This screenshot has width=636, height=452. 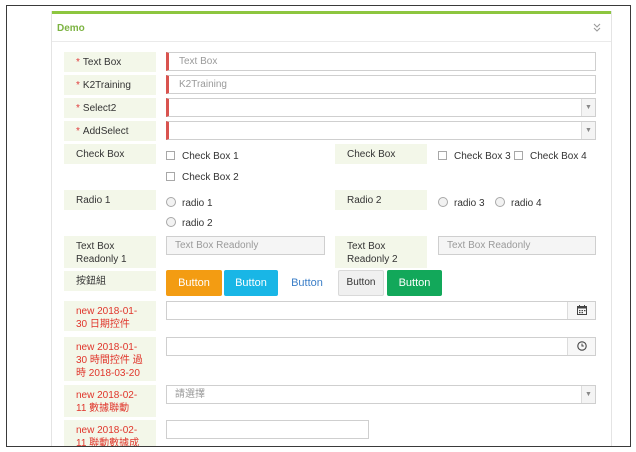 What do you see at coordinates (361, 283) in the screenshot?
I see `default-button: Button` at bounding box center [361, 283].